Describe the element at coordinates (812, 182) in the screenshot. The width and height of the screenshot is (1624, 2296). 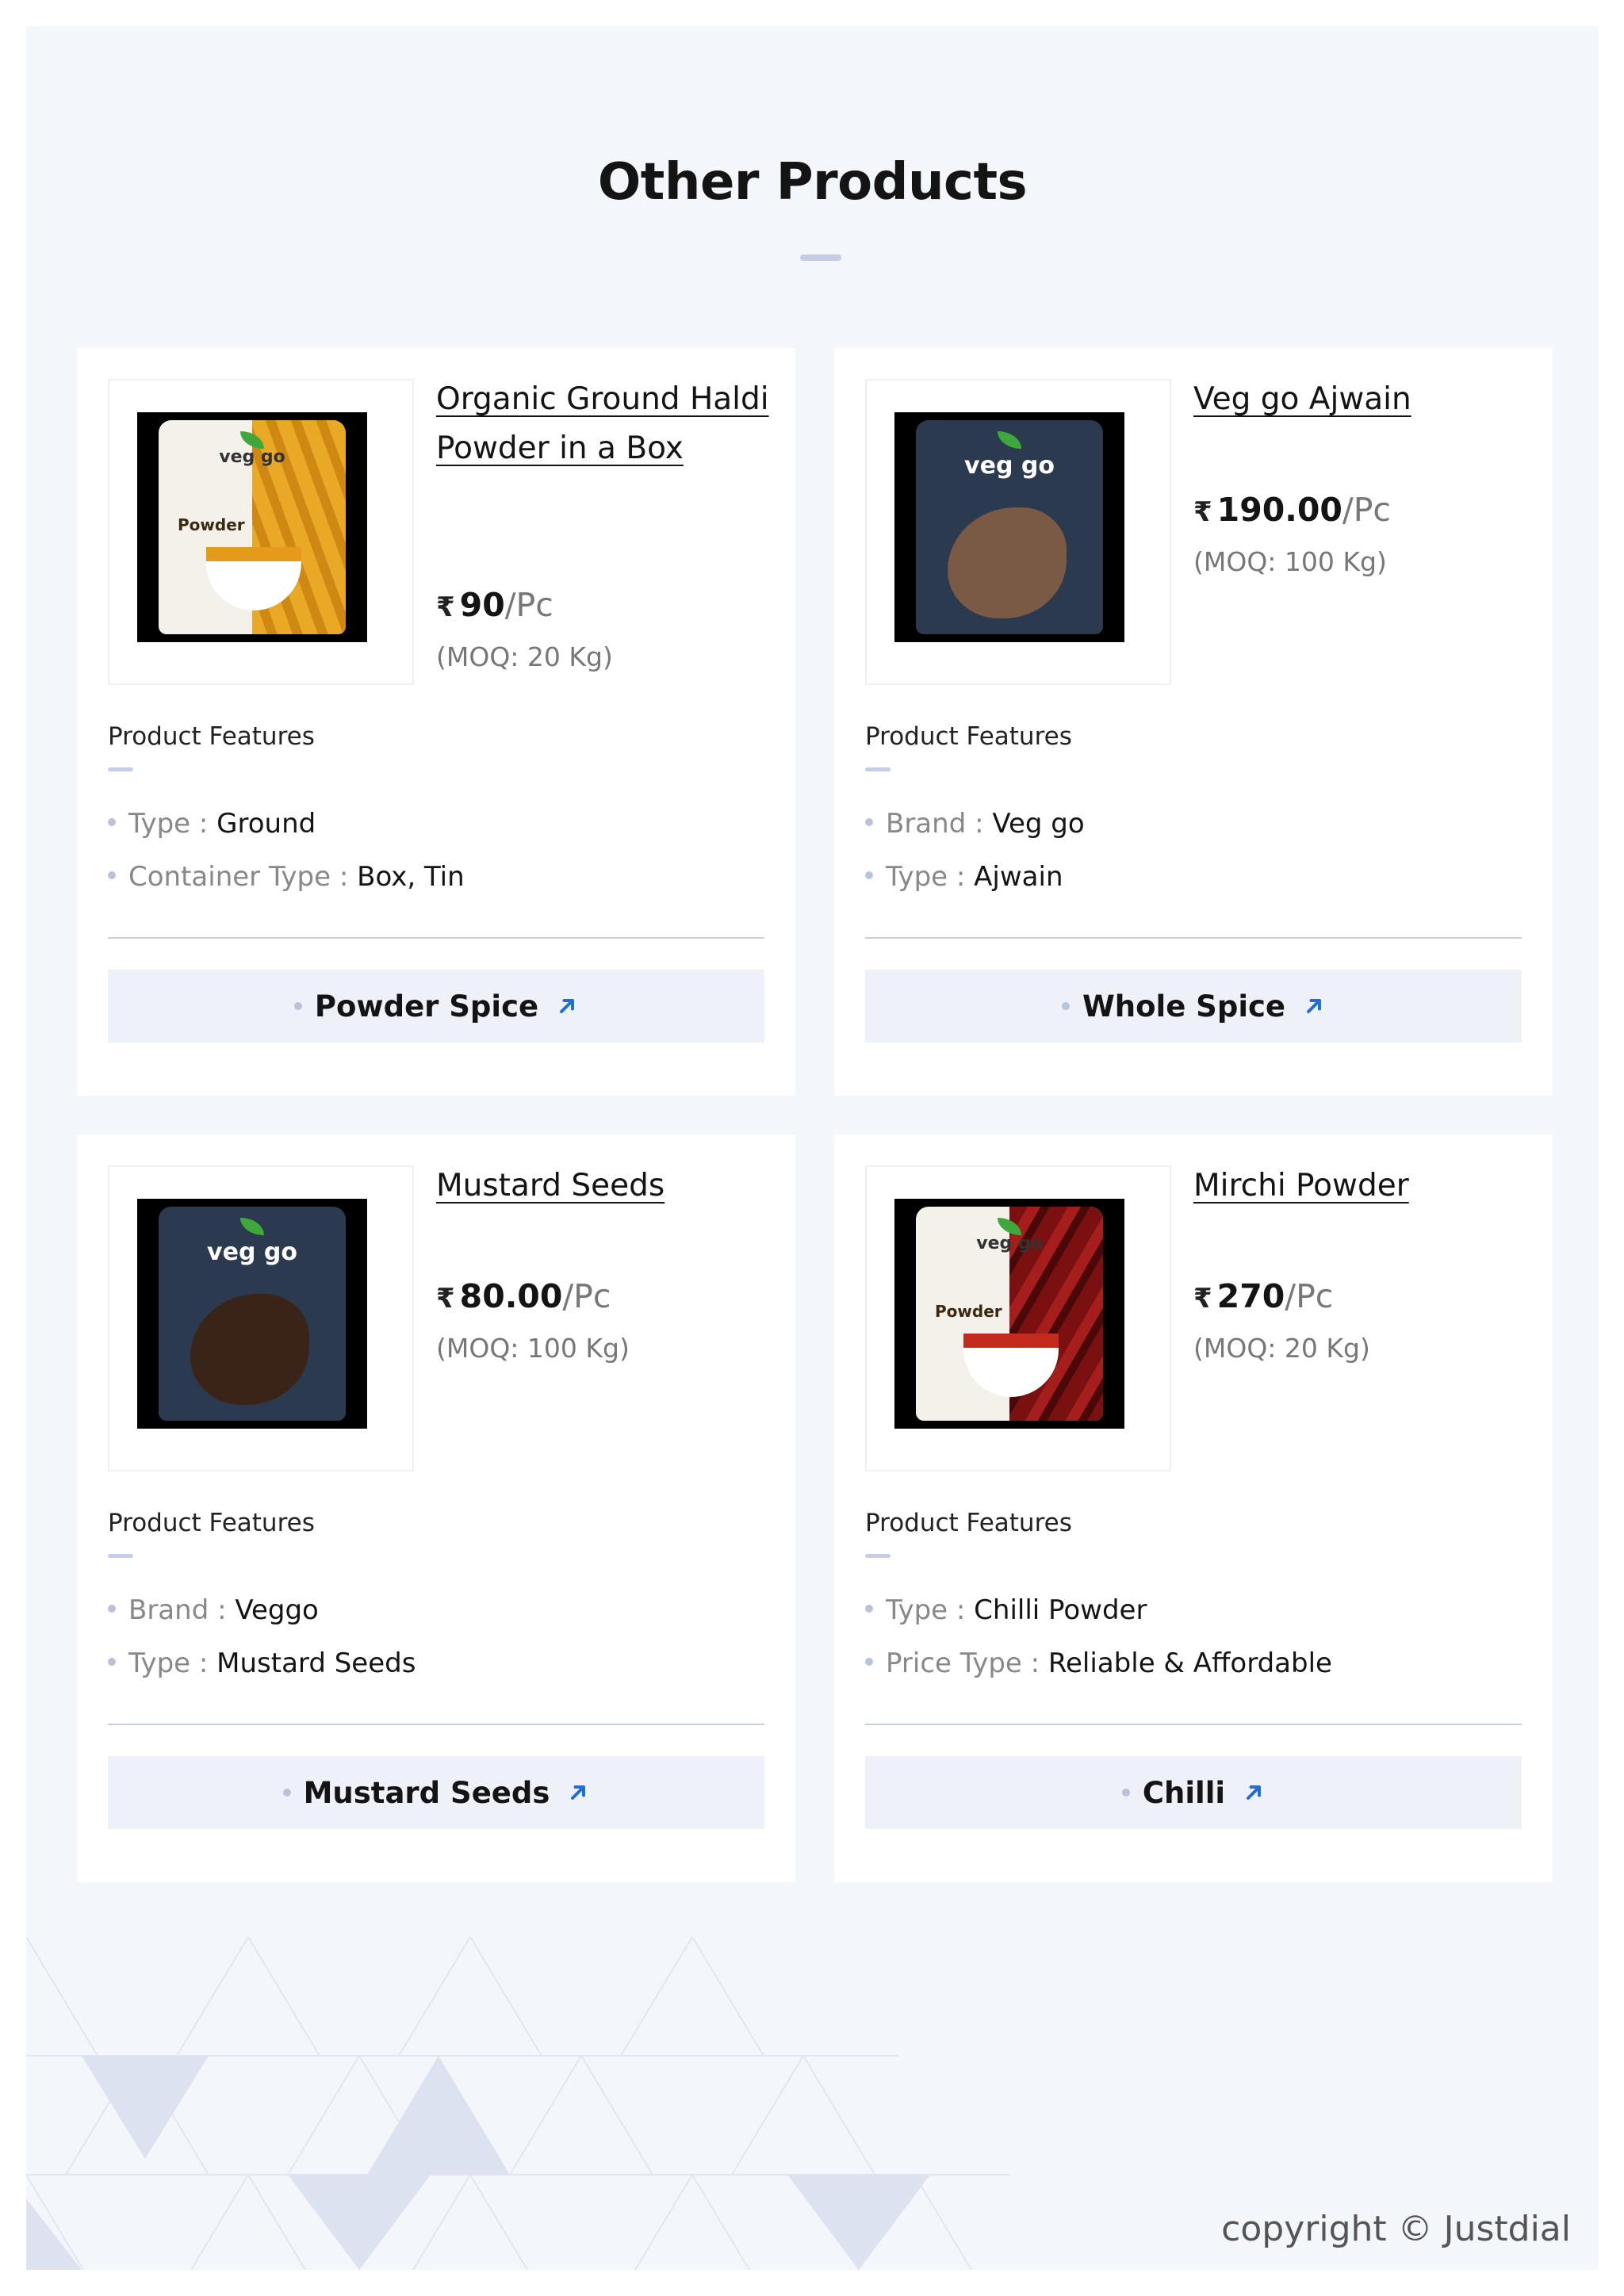
I see `section-title: Other Products` at that location.